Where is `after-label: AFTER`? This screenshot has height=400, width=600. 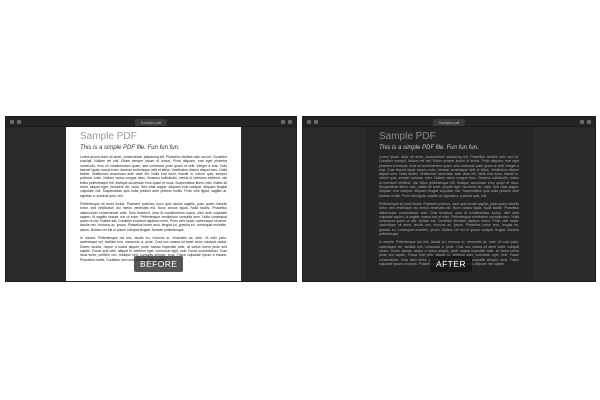 after-label: AFTER is located at coordinates (451, 264).